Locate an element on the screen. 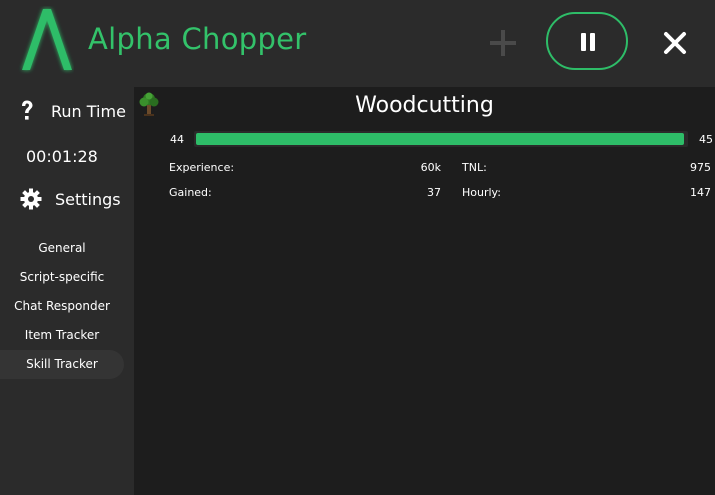  close-button is located at coordinates (675, 43).